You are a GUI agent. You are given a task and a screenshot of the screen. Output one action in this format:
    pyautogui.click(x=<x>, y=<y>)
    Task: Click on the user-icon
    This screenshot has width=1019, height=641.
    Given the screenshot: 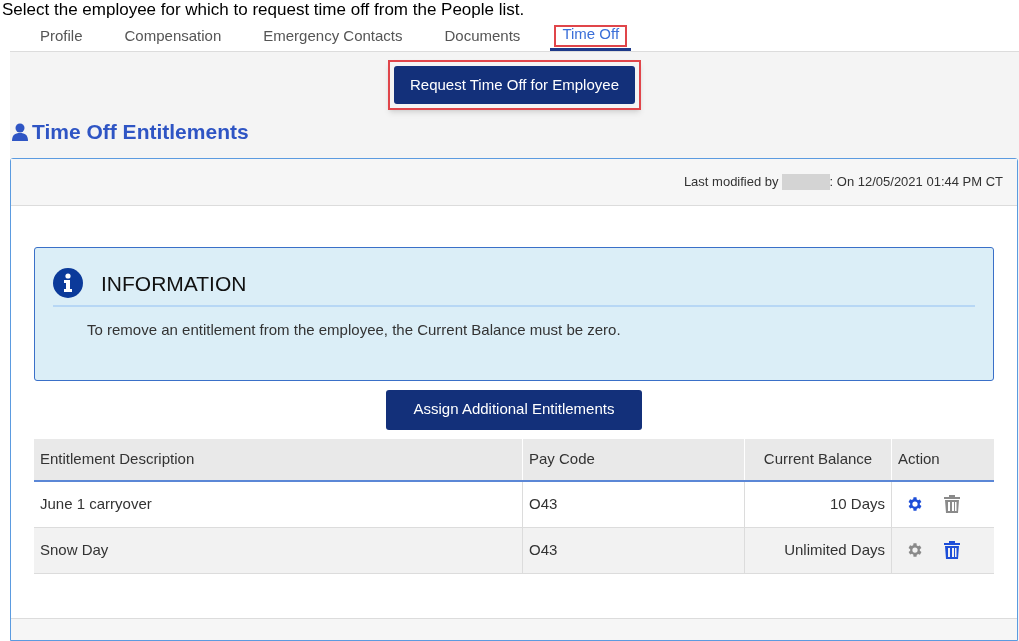 What is the action you would take?
    pyautogui.click(x=20, y=131)
    